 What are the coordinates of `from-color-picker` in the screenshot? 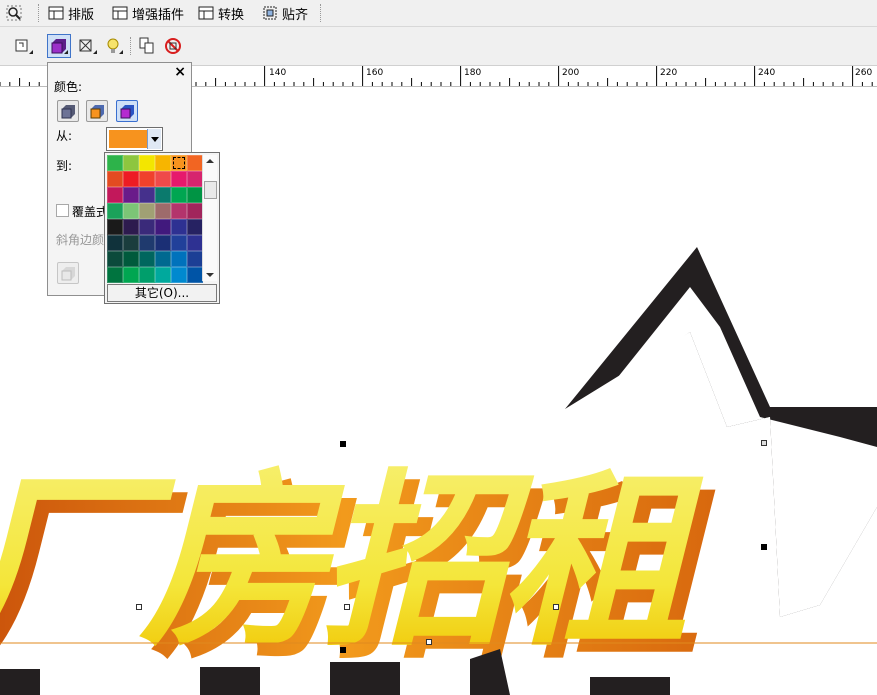 It's located at (134, 139).